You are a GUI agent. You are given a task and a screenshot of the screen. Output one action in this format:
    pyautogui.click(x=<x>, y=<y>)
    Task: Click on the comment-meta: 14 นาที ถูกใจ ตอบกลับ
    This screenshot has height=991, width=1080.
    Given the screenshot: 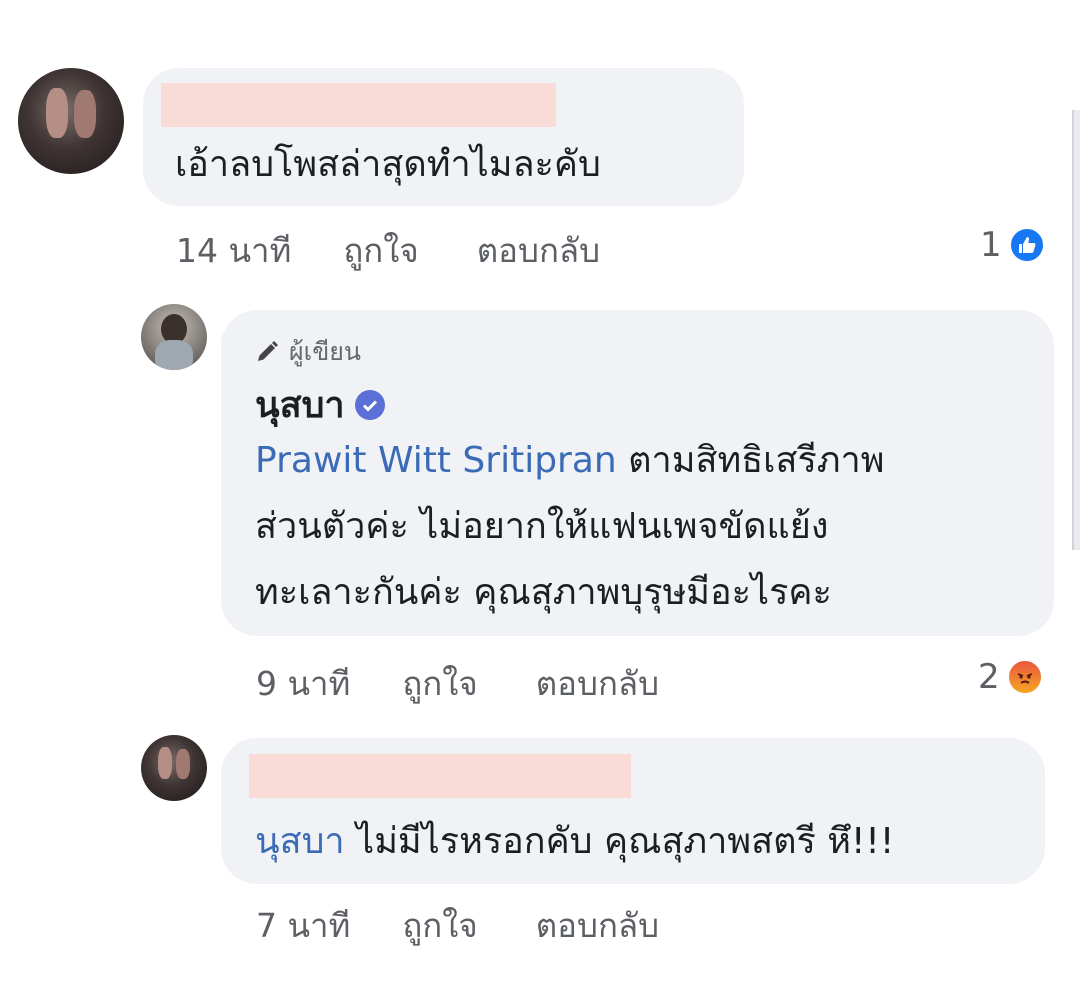 What is the action you would take?
    pyautogui.click(x=388, y=250)
    